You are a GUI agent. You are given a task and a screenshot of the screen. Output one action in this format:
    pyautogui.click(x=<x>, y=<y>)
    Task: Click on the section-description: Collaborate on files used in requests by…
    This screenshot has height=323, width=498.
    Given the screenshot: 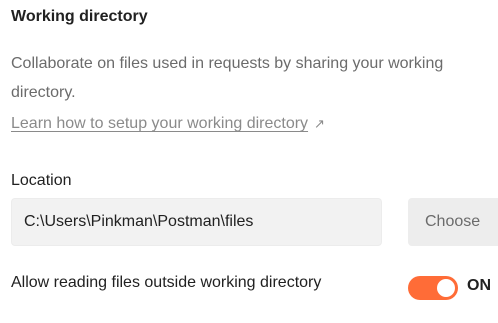 What is the action you would take?
    pyautogui.click(x=227, y=78)
    